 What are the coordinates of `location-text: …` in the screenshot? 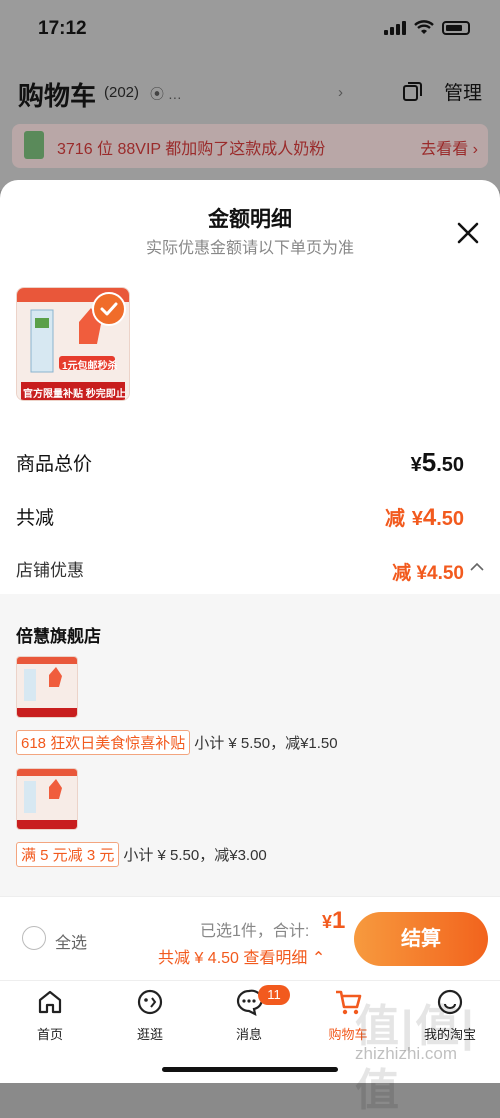 It's located at (174, 94).